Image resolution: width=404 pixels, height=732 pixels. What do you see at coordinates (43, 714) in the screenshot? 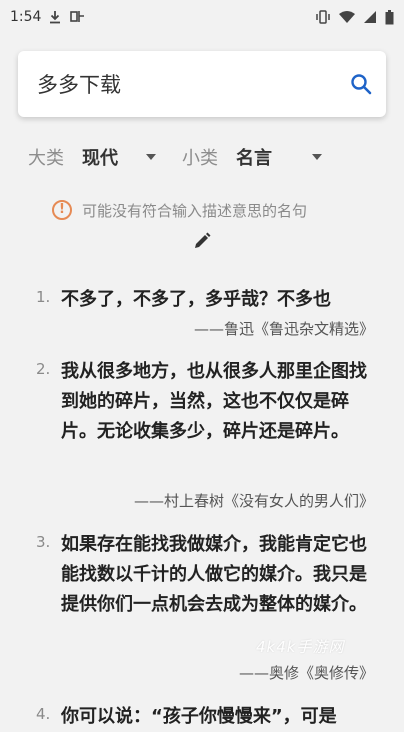
I see `list-item-number: 4.` at bounding box center [43, 714].